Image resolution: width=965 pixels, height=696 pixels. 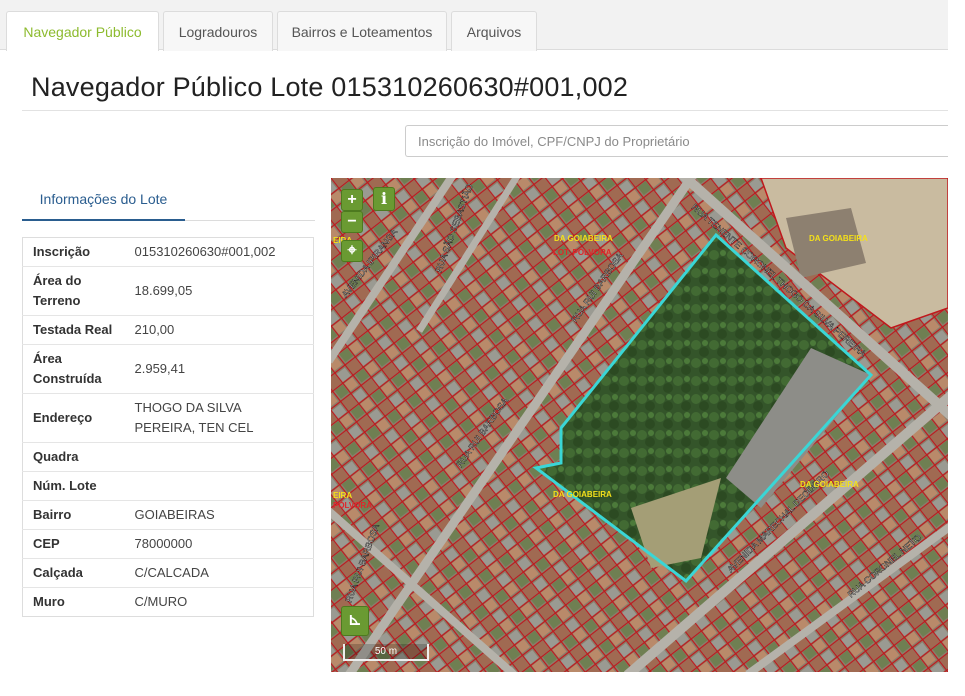 I want to click on table-row: Muro C/MURO, so click(x=168, y=602).